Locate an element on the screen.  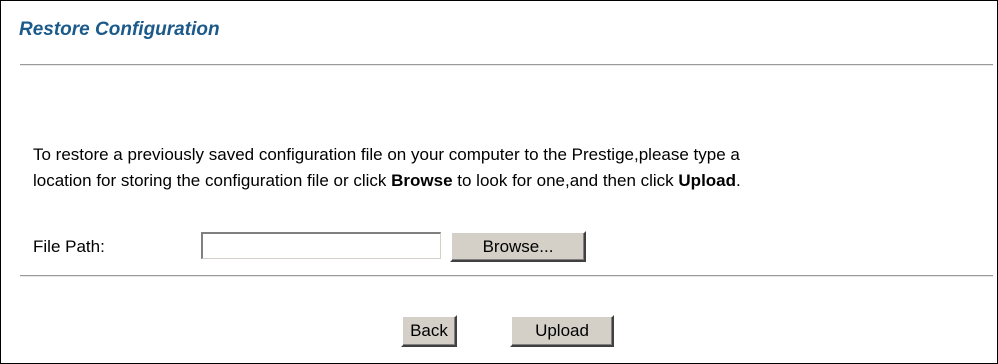
back-button: Back is located at coordinates (429, 331).